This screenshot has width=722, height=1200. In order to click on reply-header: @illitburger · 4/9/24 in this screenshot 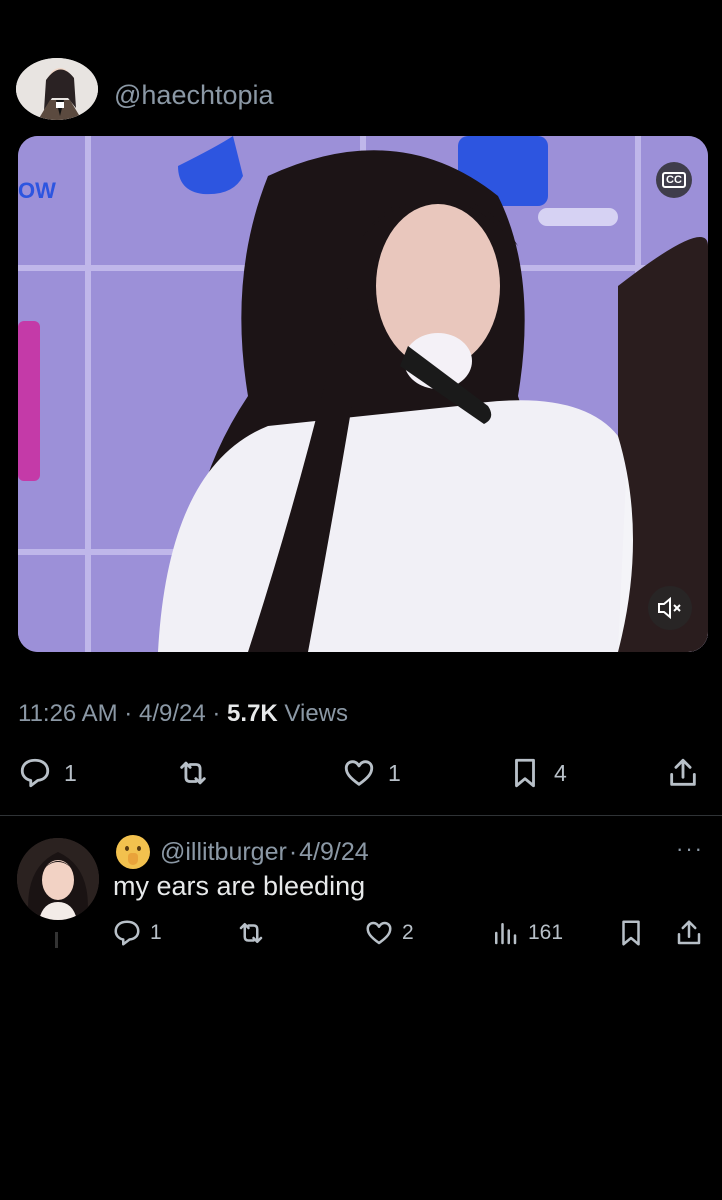, I will do `click(242, 852)`.